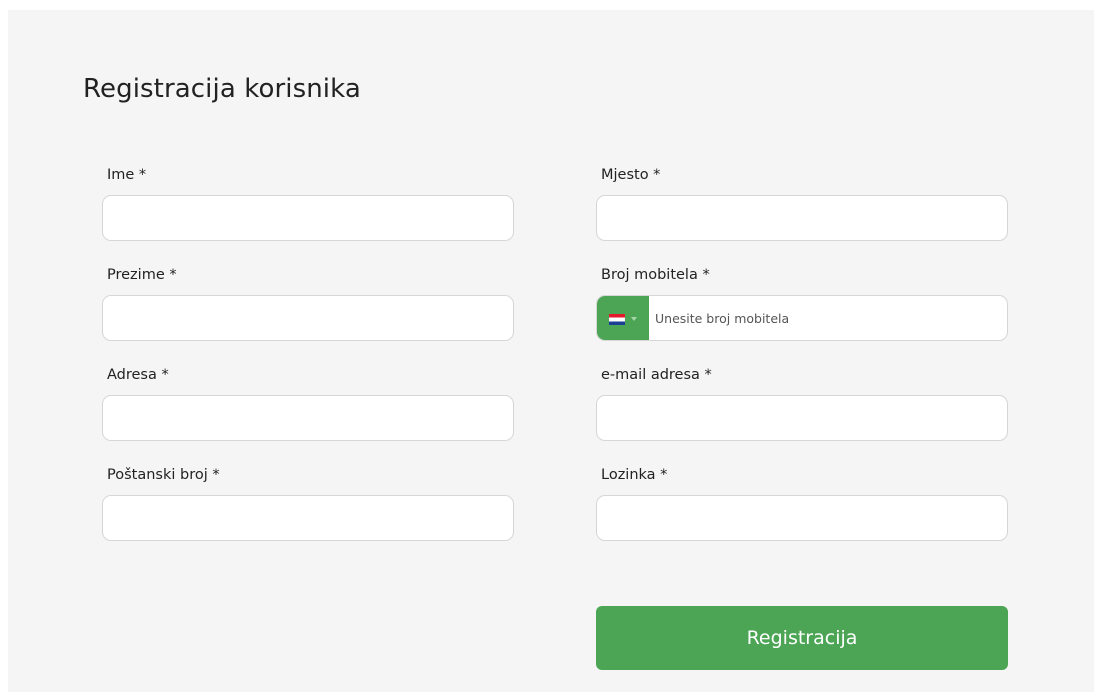  What do you see at coordinates (656, 375) in the screenshot?
I see `email-label: e-mail adresa *` at bounding box center [656, 375].